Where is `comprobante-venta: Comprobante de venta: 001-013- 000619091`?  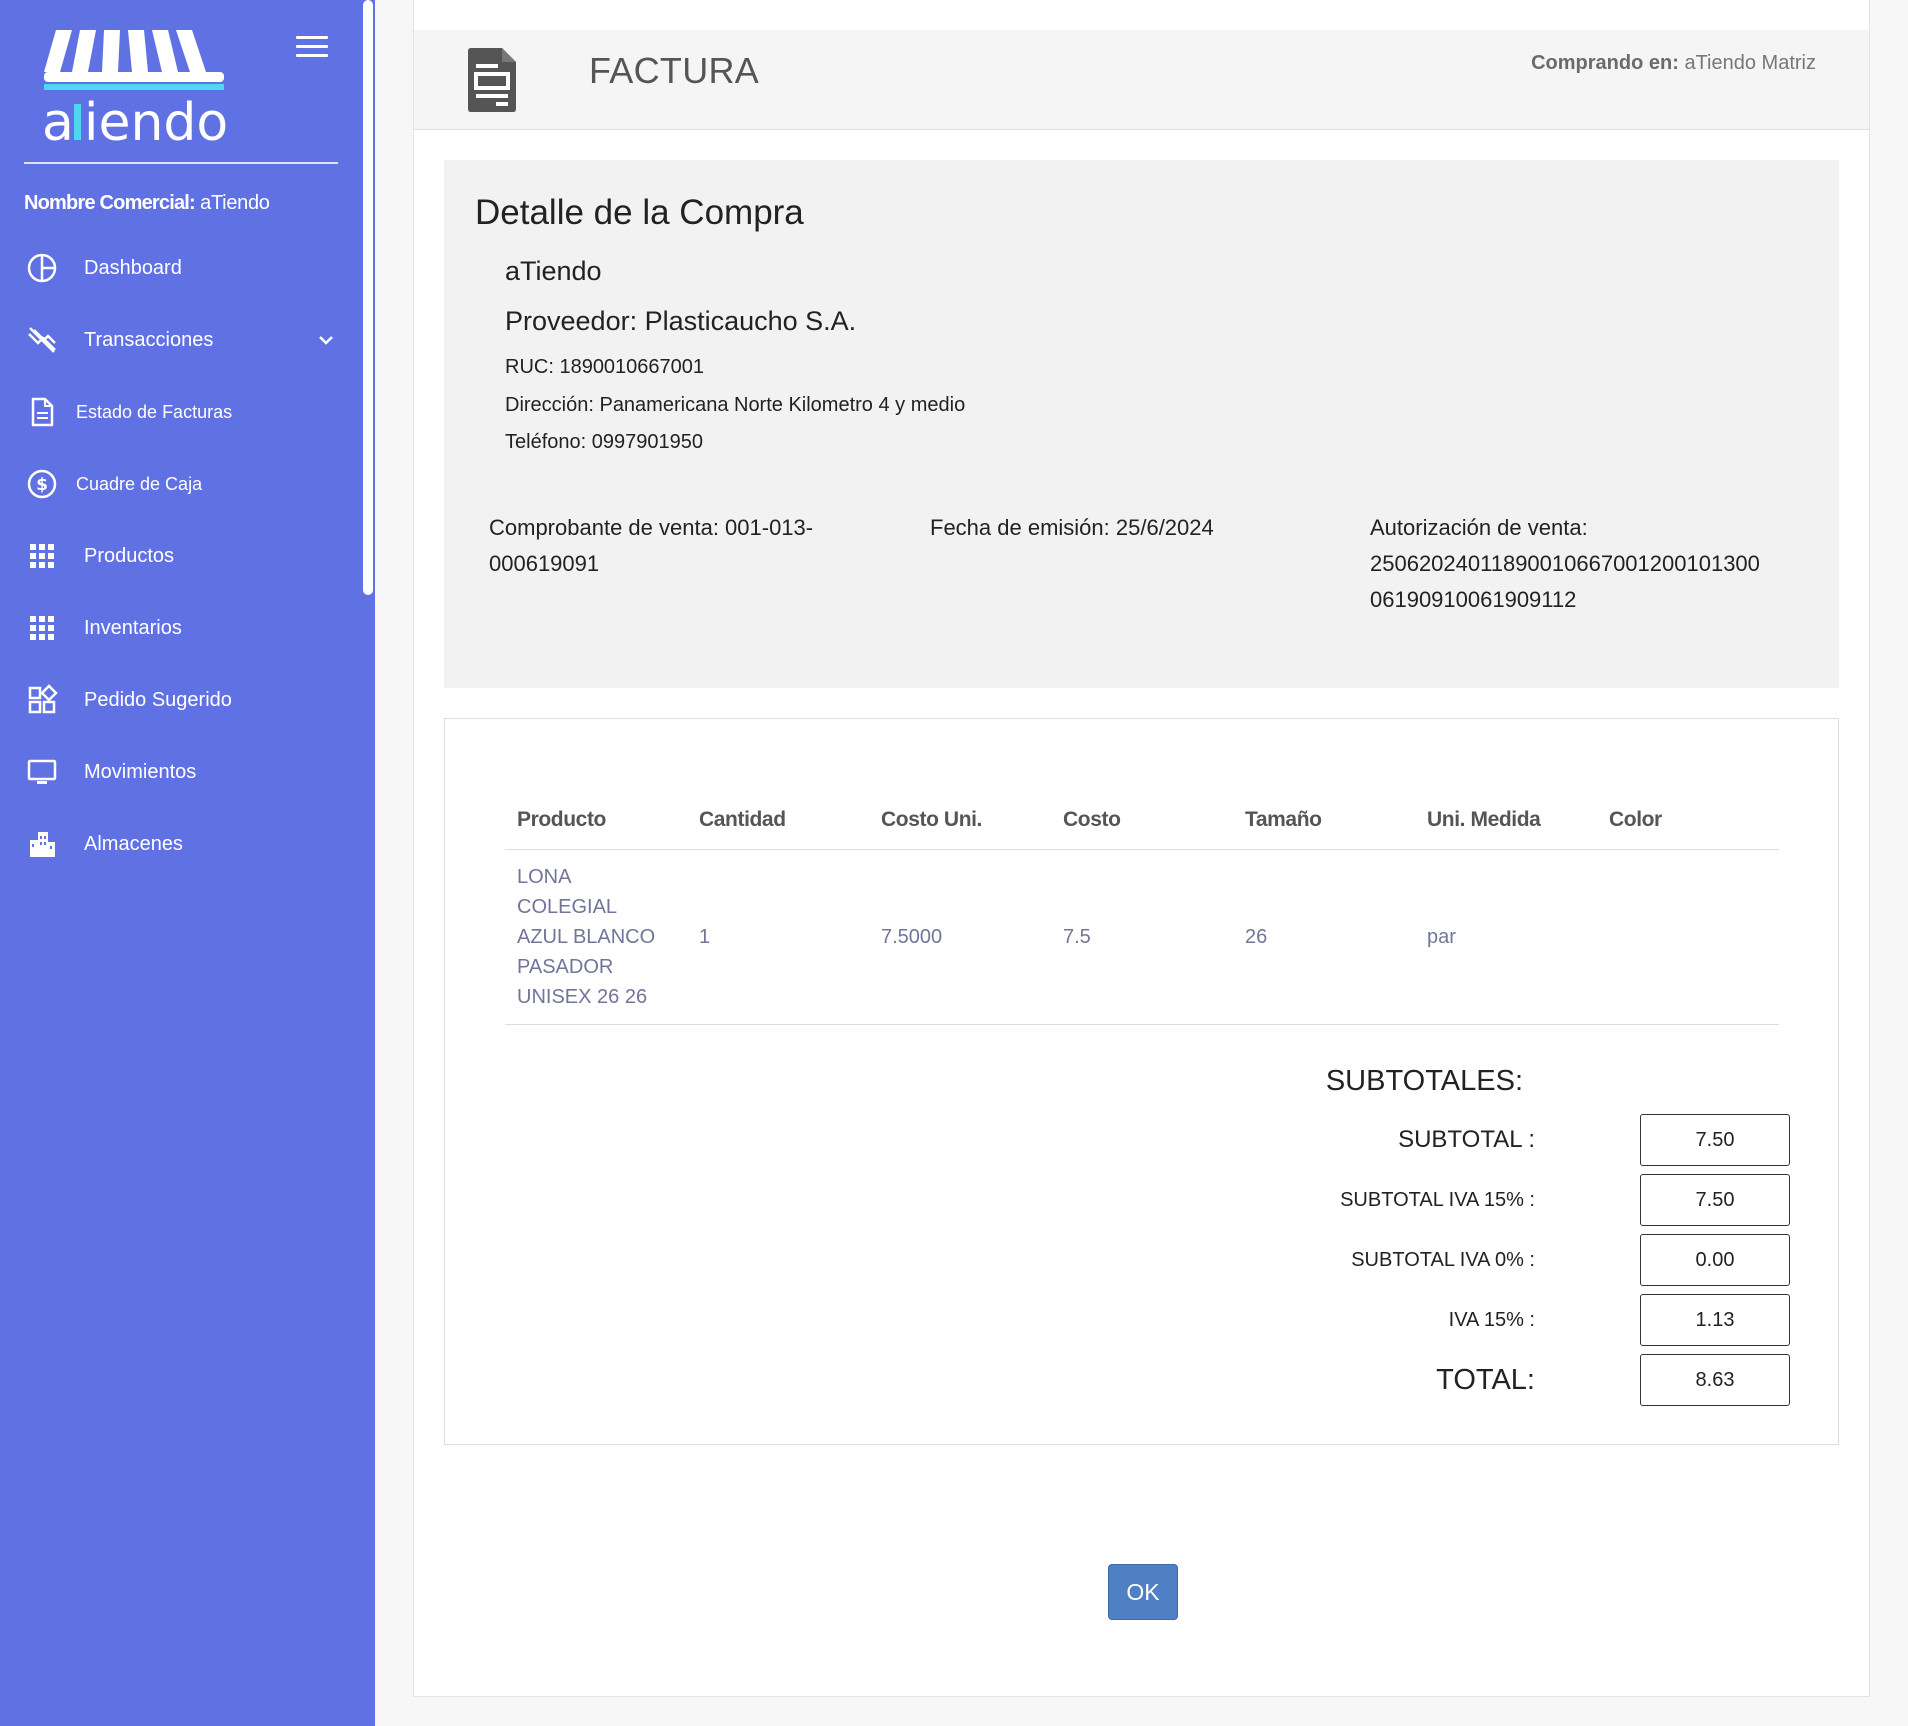 comprobante-venta: Comprobante de venta: 001-013- 000619091 is located at coordinates (651, 545).